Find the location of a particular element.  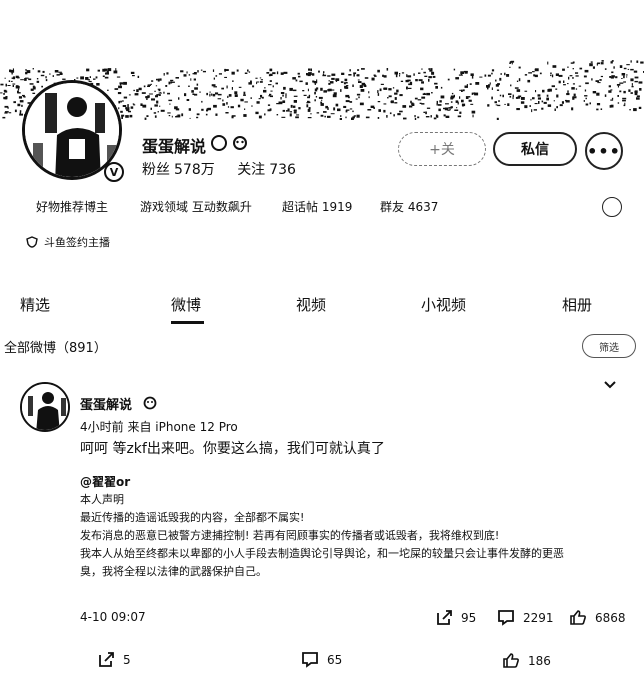

profile-tabs: 精选 微博 视频 小视频 相册 is located at coordinates (322, 309).